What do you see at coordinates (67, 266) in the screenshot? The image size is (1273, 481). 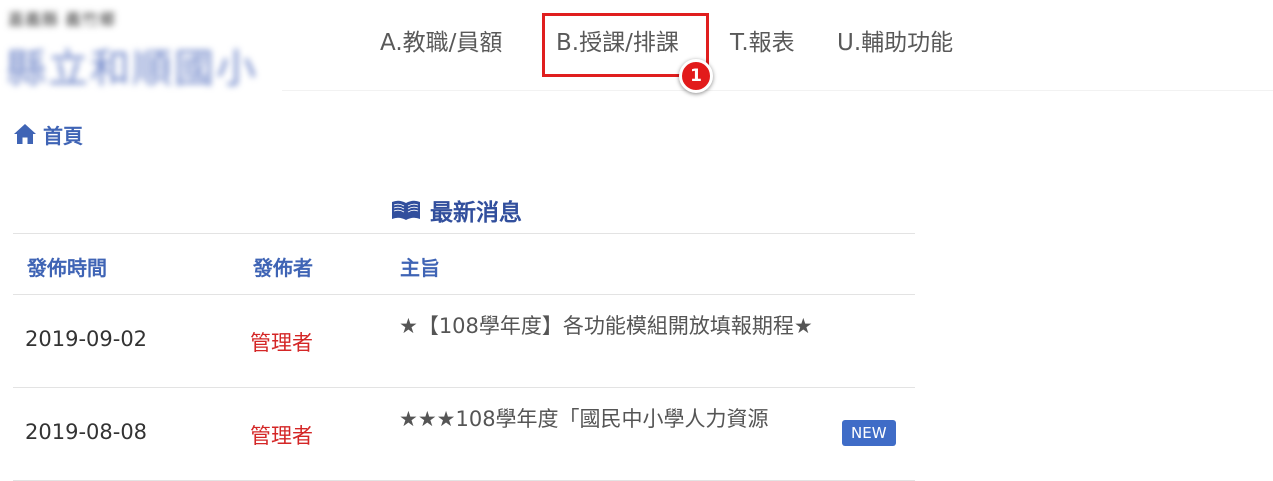 I see `column-header-publish-time: 發佈時間` at bounding box center [67, 266].